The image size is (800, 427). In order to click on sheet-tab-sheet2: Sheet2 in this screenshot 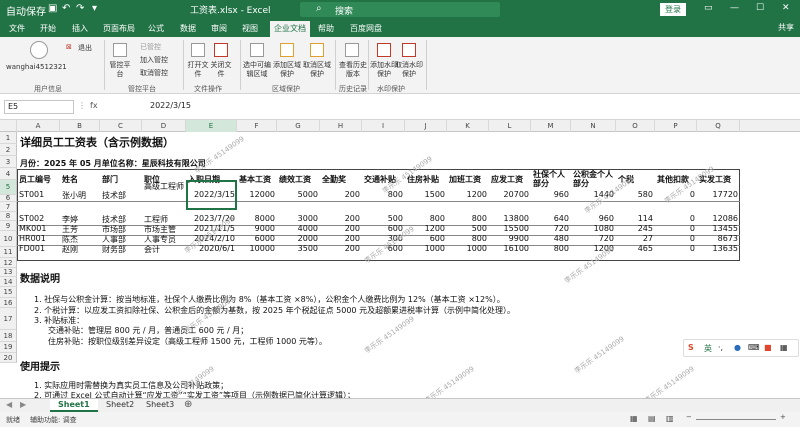, I will do `click(120, 405)`.